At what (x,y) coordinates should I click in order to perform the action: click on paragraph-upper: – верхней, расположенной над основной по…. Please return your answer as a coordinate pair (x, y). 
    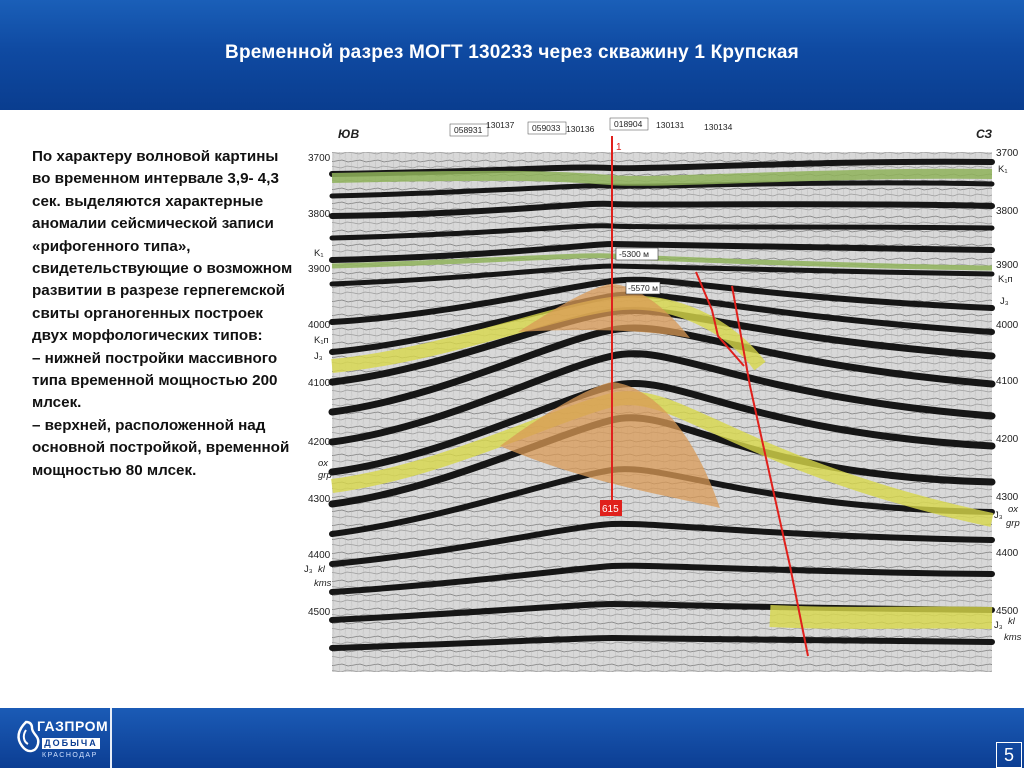
    Looking at the image, I should click on (161, 447).